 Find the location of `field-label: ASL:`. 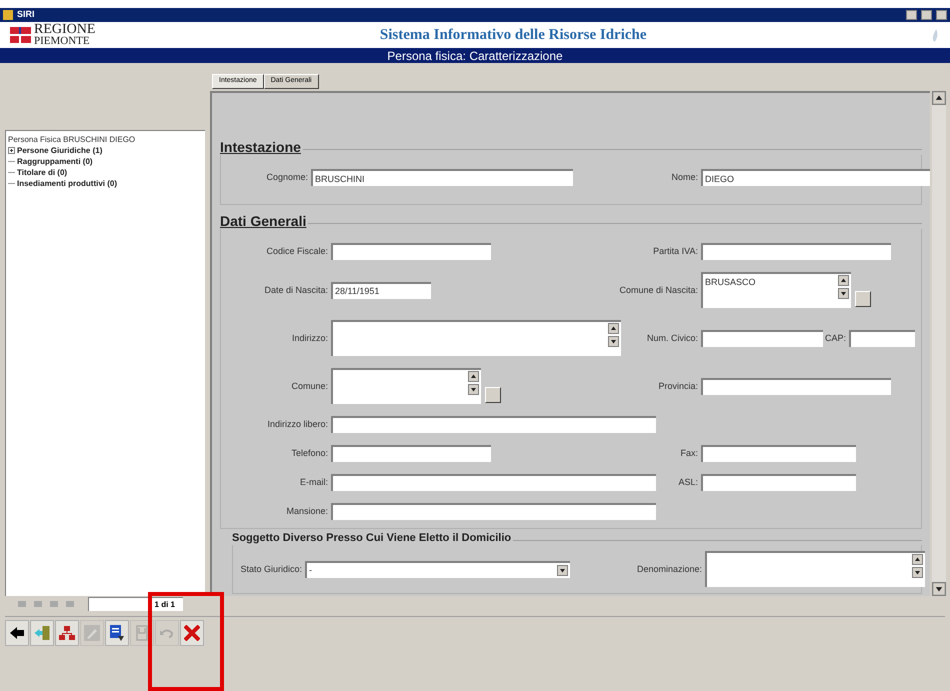

field-label: ASL: is located at coordinates (688, 482).